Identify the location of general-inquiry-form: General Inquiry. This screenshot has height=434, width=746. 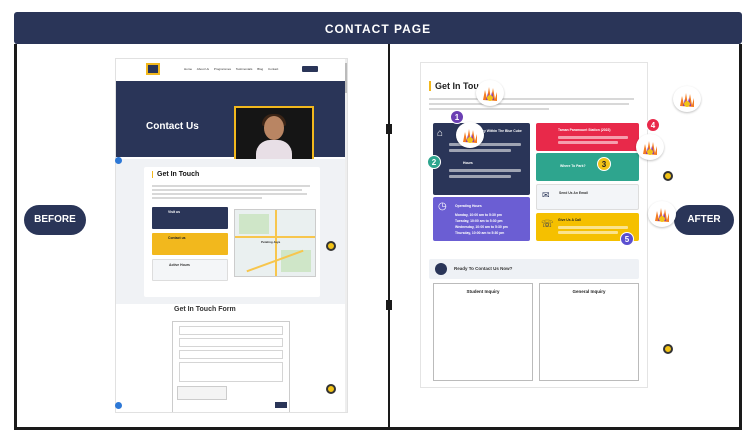
(589, 332).